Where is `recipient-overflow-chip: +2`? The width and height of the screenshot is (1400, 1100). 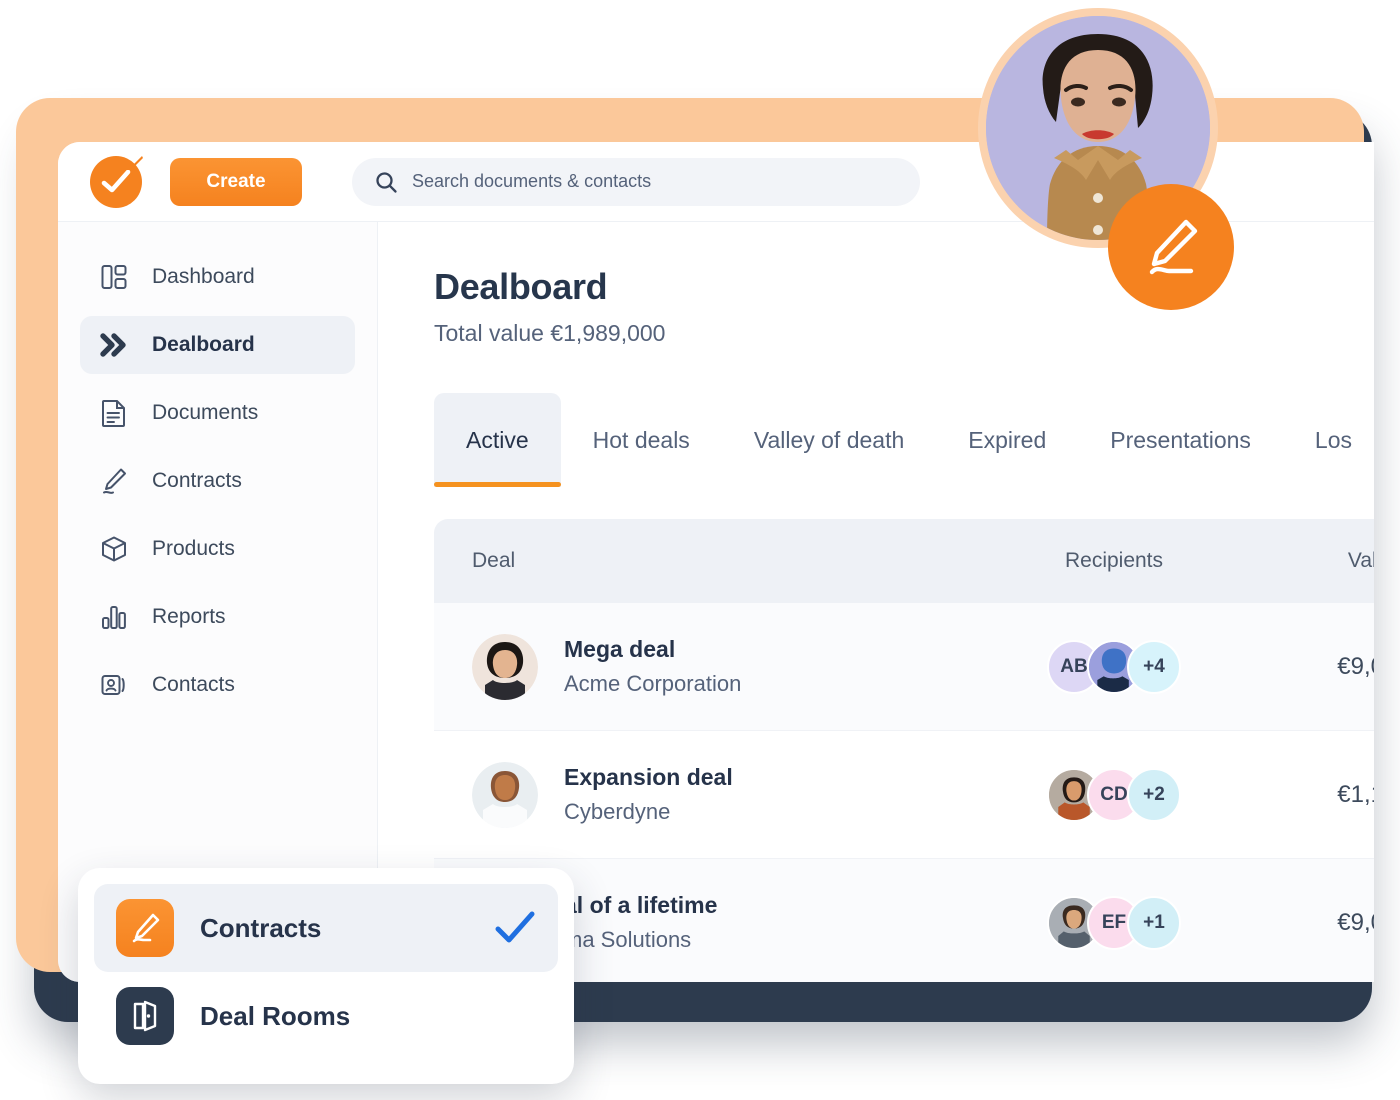
recipient-overflow-chip: +2 is located at coordinates (1154, 794).